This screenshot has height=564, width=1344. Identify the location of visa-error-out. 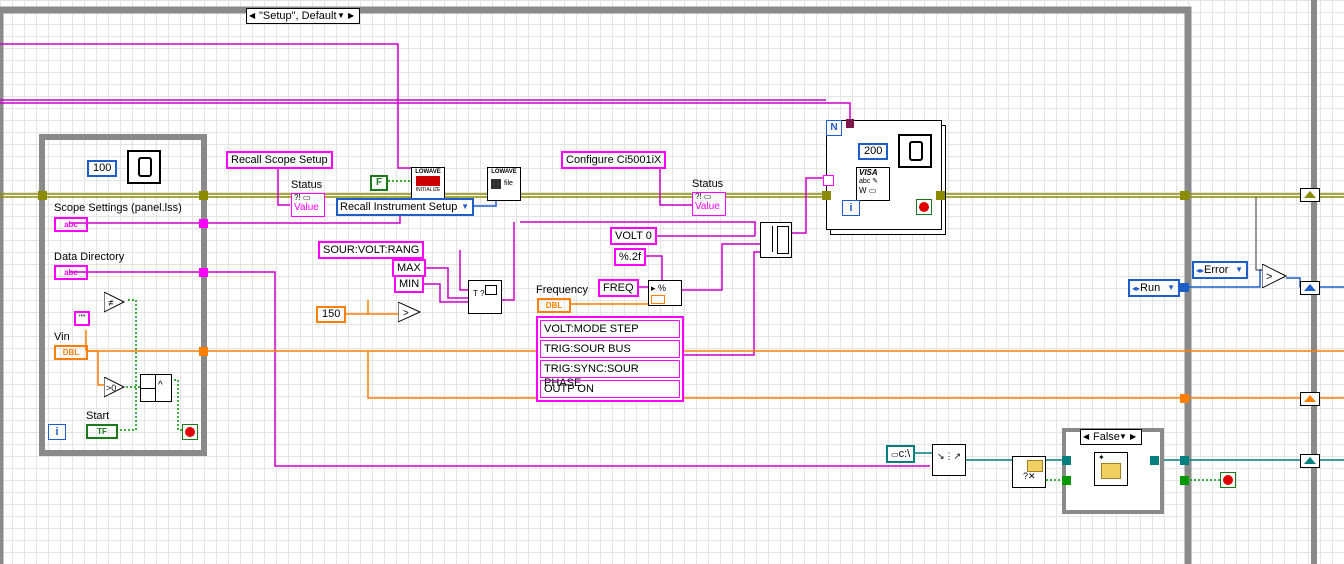
(940, 195).